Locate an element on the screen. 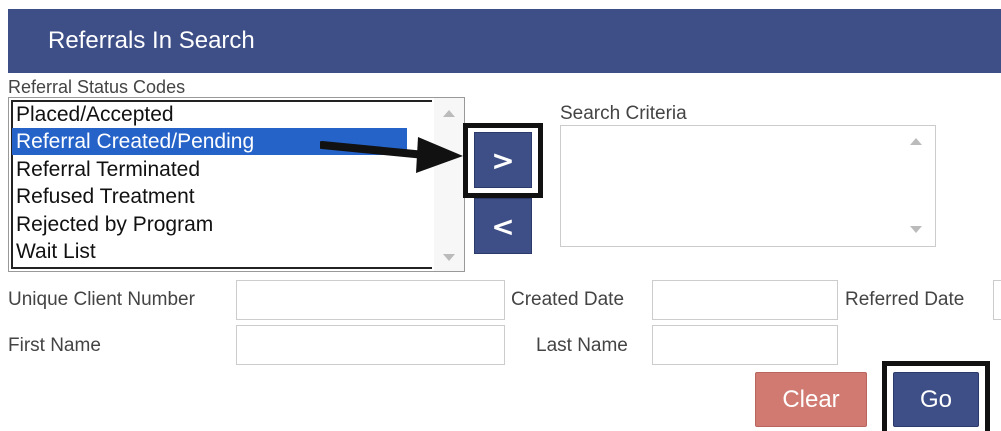  clear-button: Clear is located at coordinates (811, 399).